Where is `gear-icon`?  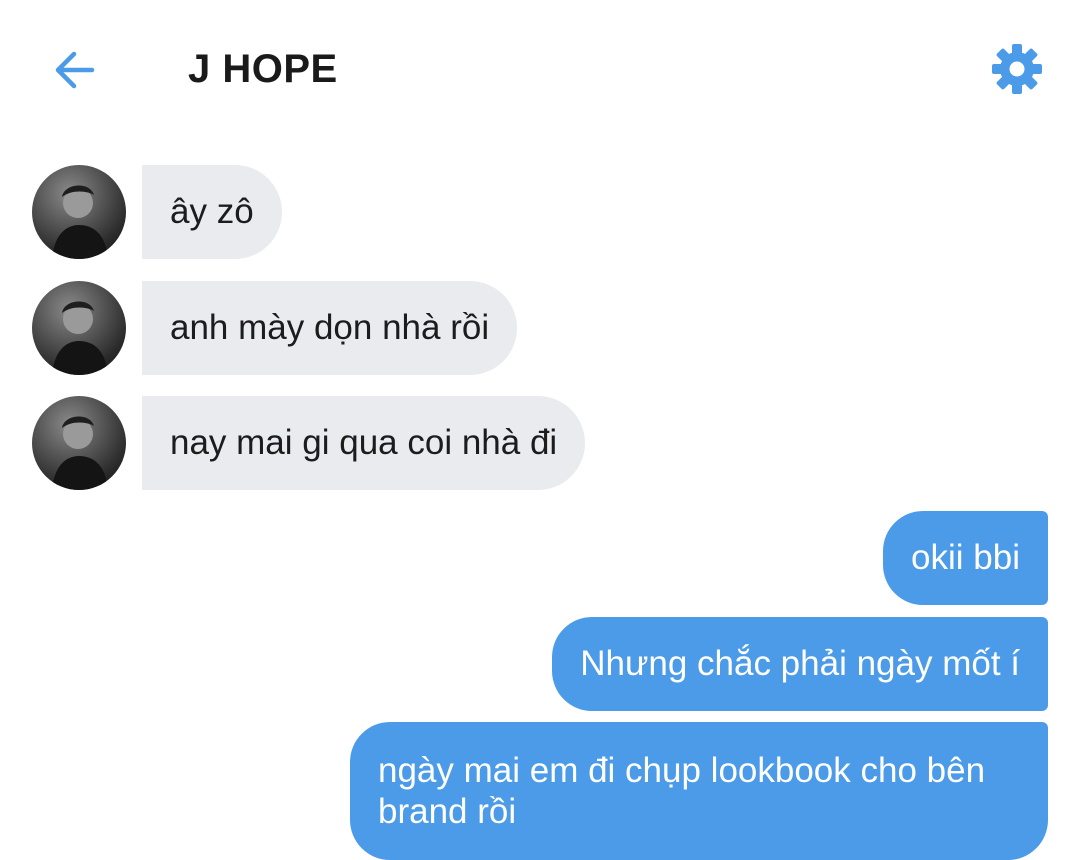 gear-icon is located at coordinates (1017, 71).